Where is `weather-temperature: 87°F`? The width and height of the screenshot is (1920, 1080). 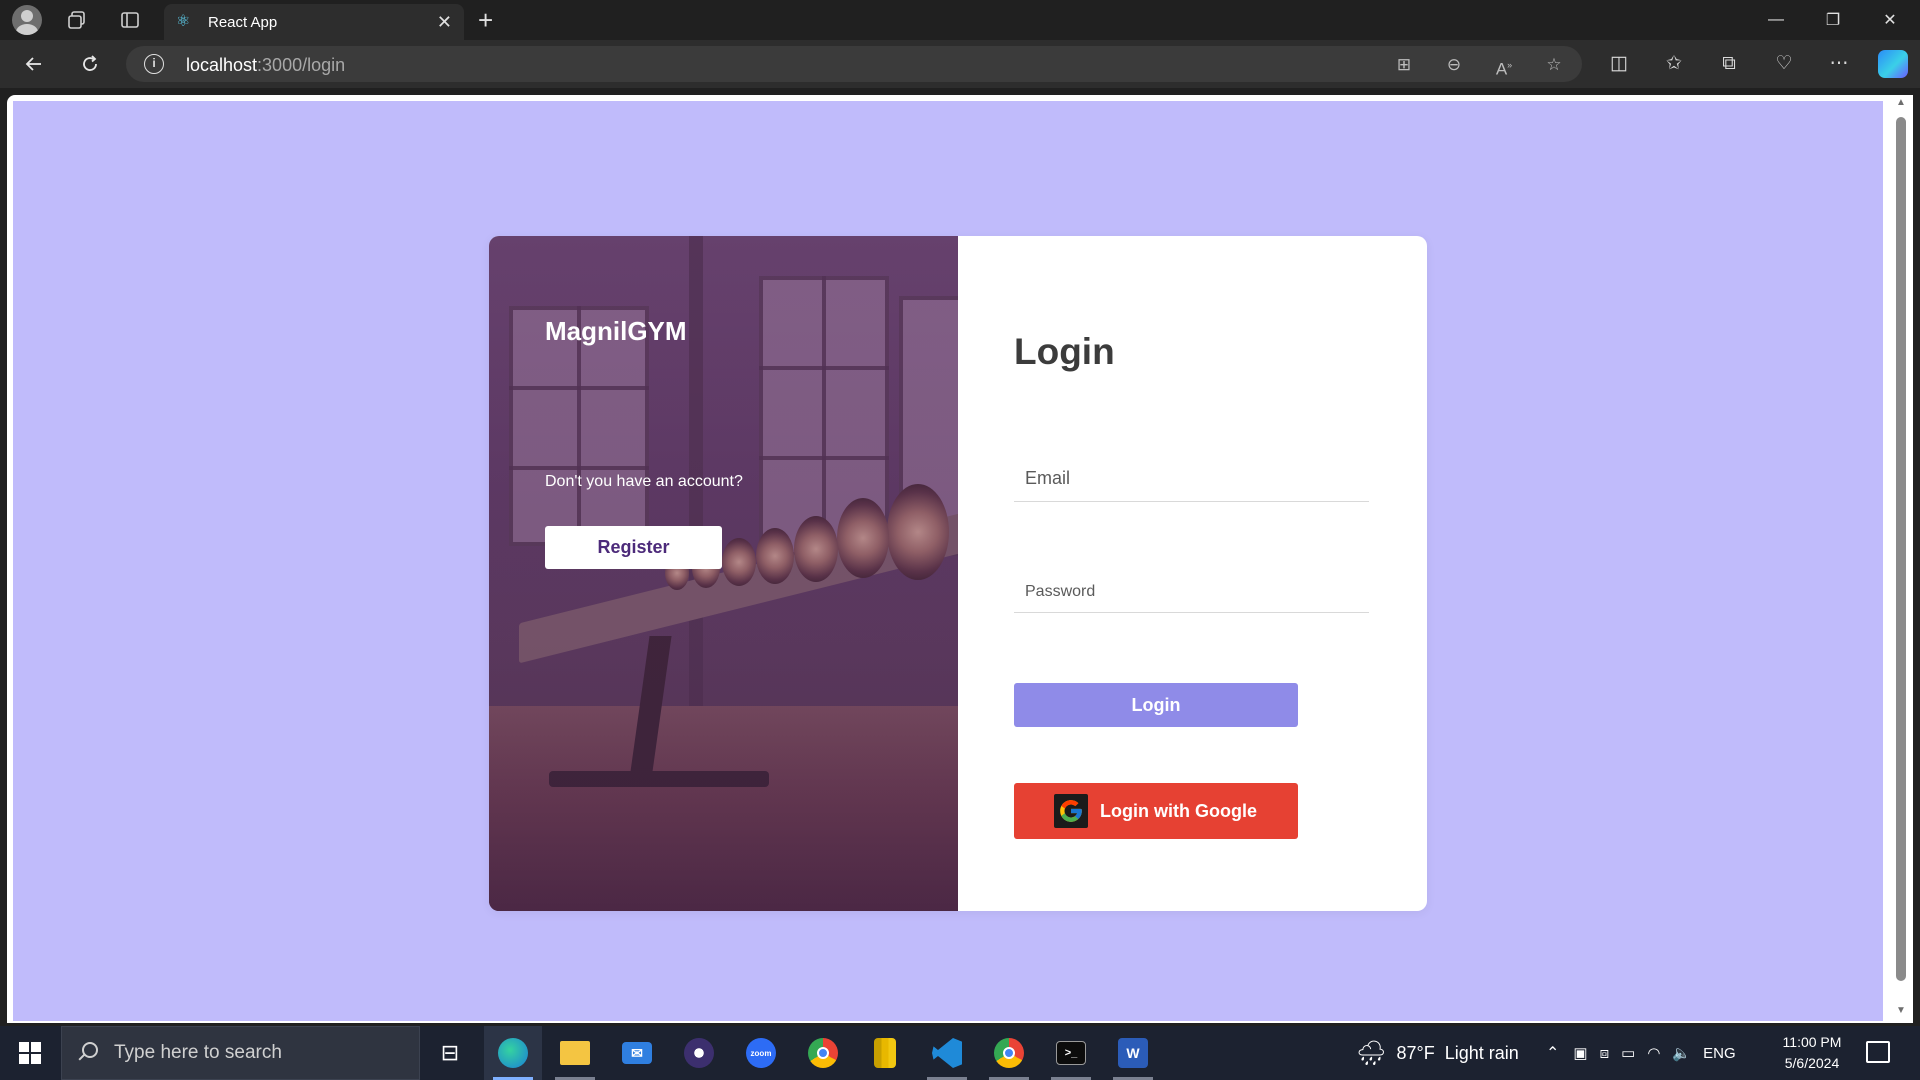 weather-temperature: 87°F is located at coordinates (1415, 1052).